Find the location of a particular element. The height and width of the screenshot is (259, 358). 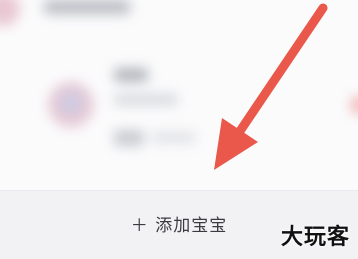

side-indicator is located at coordinates (354, 105).